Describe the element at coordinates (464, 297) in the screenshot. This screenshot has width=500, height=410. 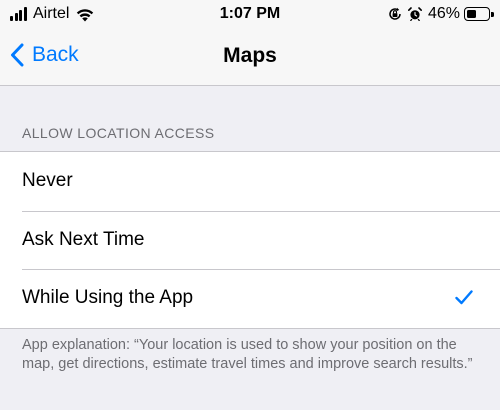
I see `checkmark-icon` at that location.